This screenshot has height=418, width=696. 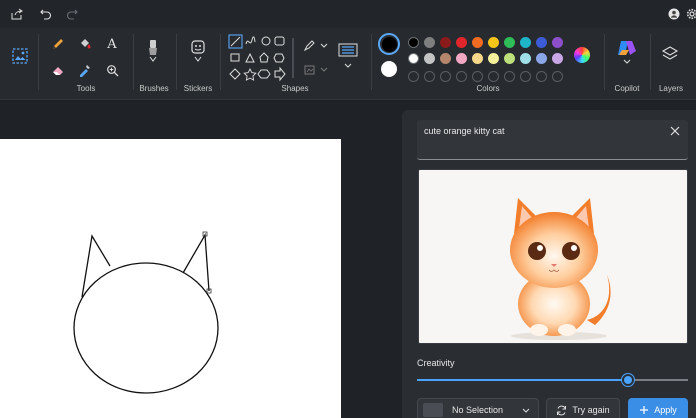 I want to click on stickers-dropdown, so click(x=198, y=51).